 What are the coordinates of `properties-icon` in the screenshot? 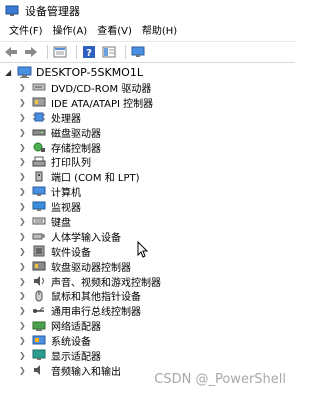 It's located at (60, 52).